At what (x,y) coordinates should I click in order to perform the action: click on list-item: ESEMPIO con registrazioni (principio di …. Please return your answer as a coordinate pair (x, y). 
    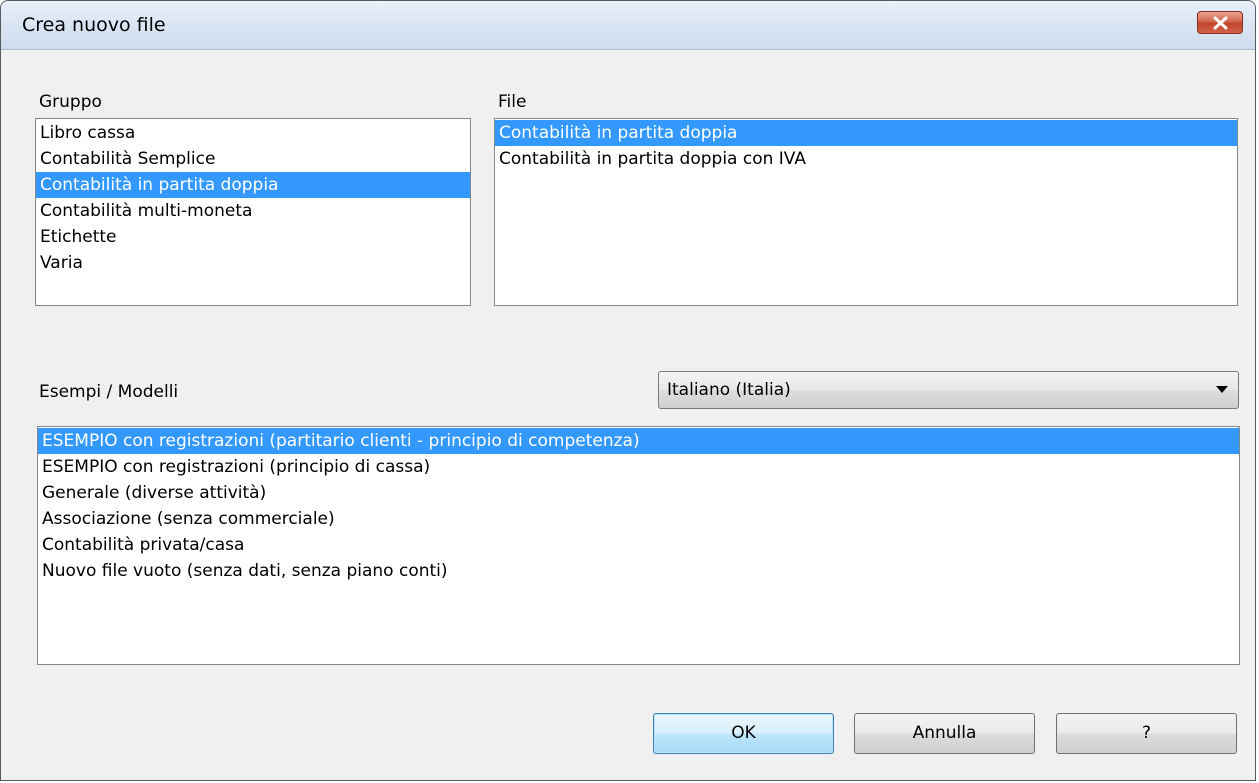
    Looking at the image, I should click on (638, 467).